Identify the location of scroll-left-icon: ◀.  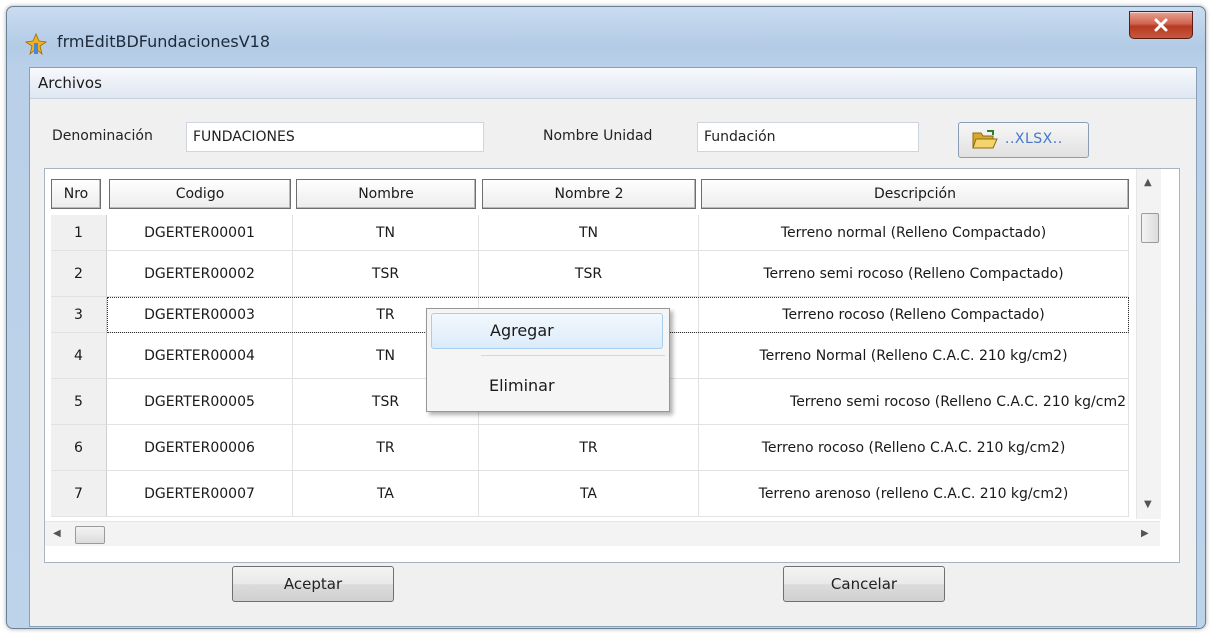
(57, 533).